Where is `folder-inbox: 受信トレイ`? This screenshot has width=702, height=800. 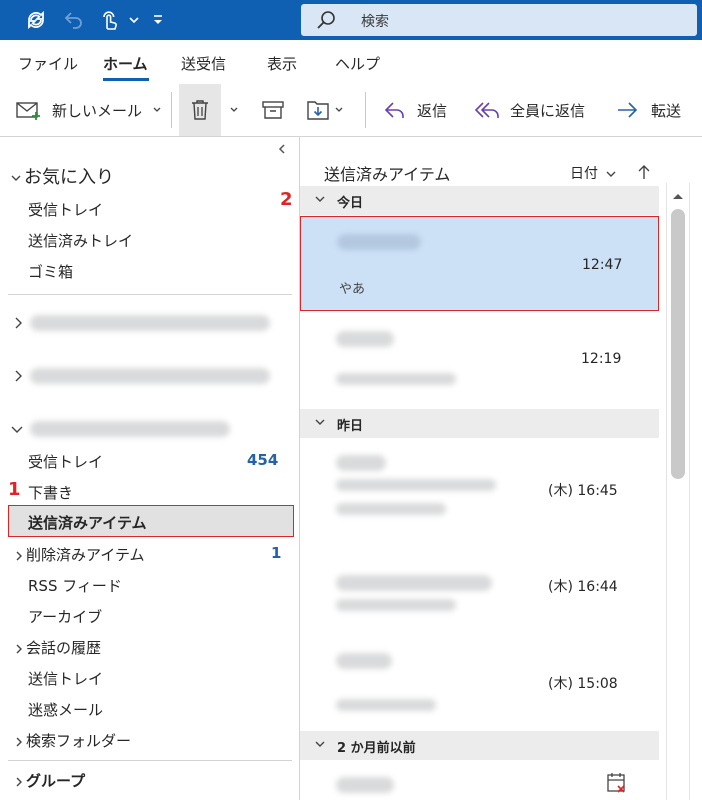 folder-inbox: 受信トレイ is located at coordinates (65, 461).